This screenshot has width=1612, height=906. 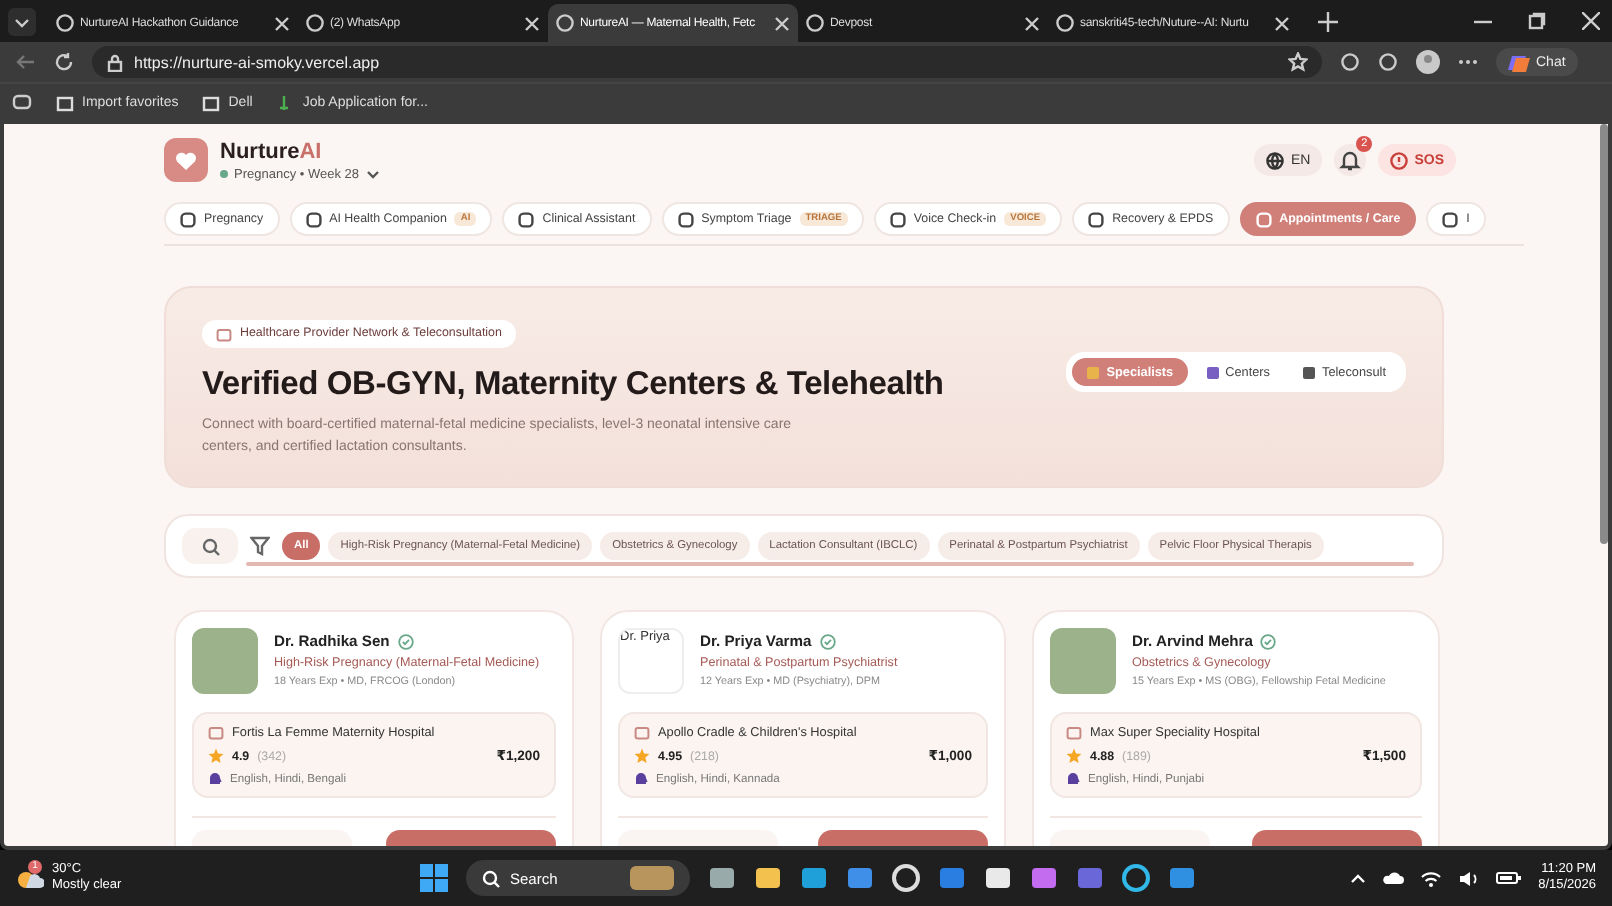 I want to click on copilot-logo-icon, so click(x=1519, y=62).